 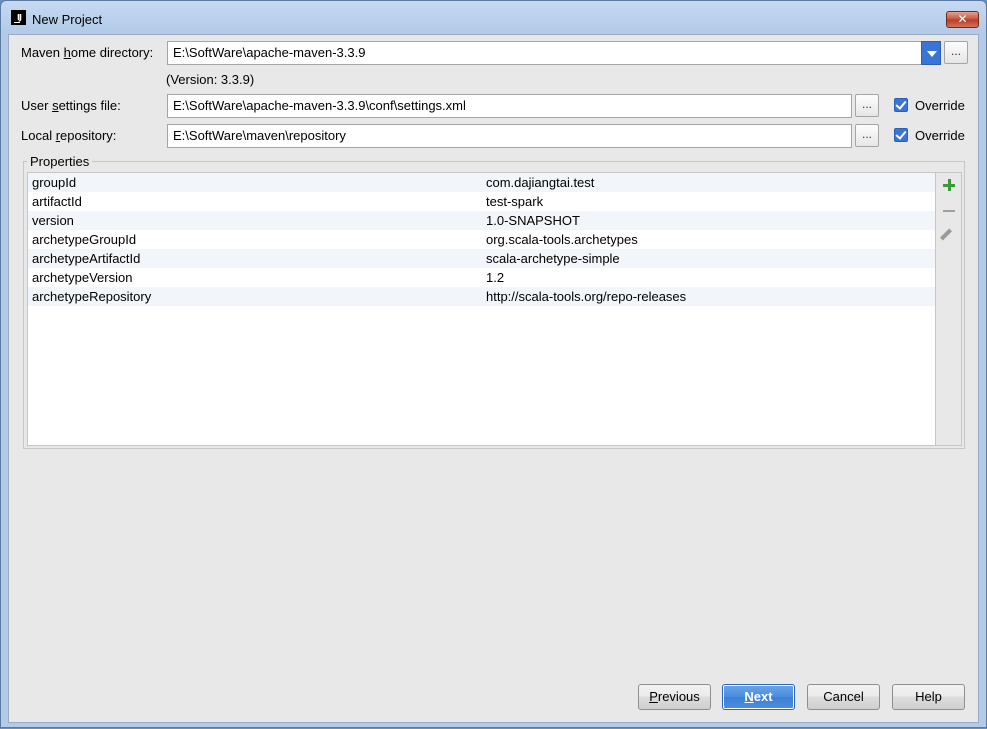 I want to click on table-row: artifactId test-spark, so click(x=482, y=201).